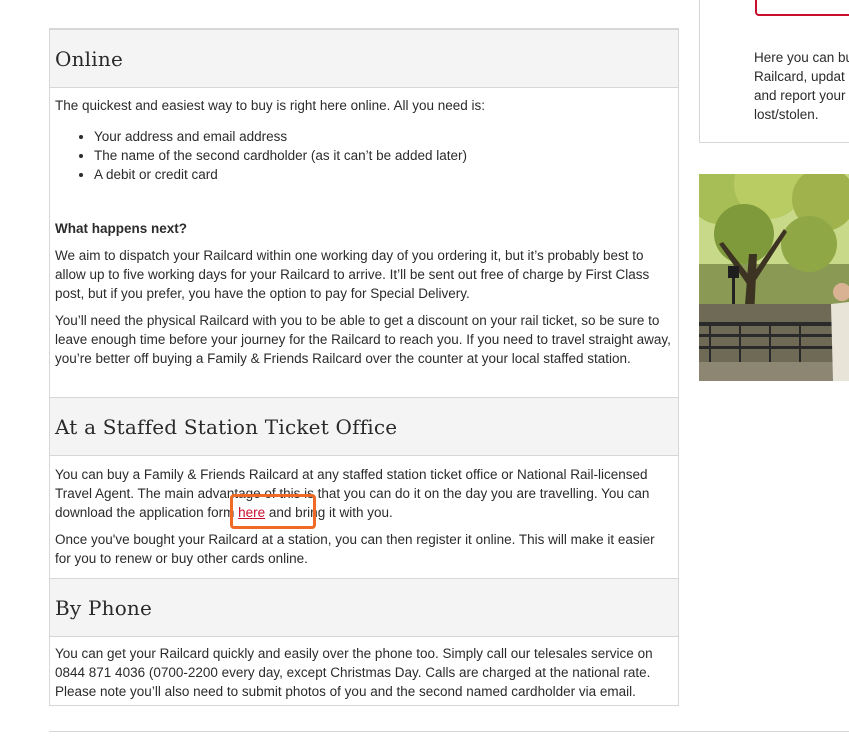 The image size is (849, 751). What do you see at coordinates (786, 114) in the screenshot?
I see `sidebar-line: lost/stolen.` at bounding box center [786, 114].